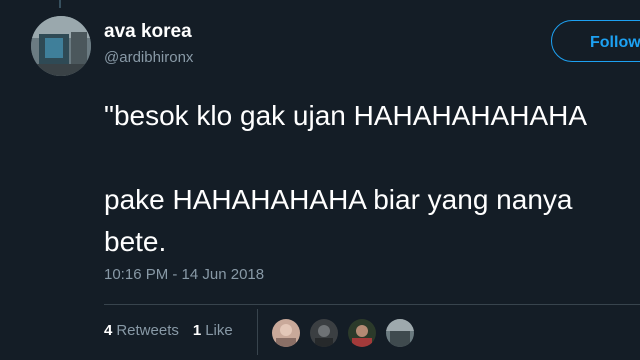  I want to click on author-display-name: ava korea, so click(148, 32).